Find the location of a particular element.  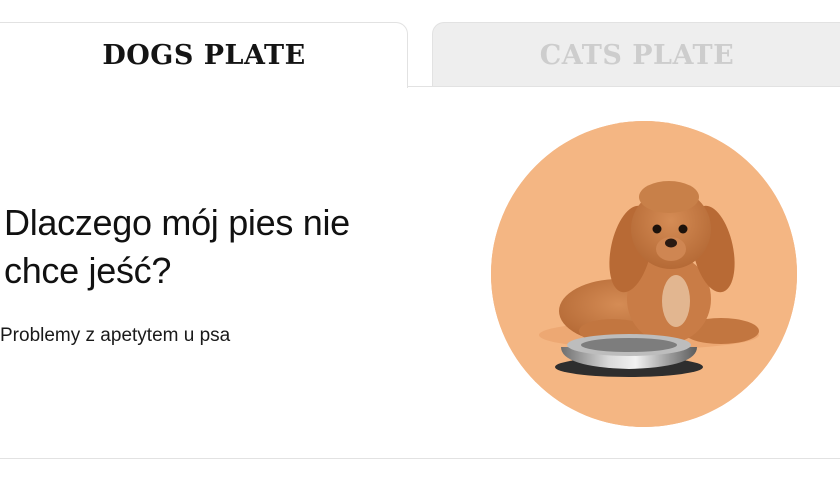

tab-dogs-plate-label: DOGS PLATE is located at coordinates (204, 55).